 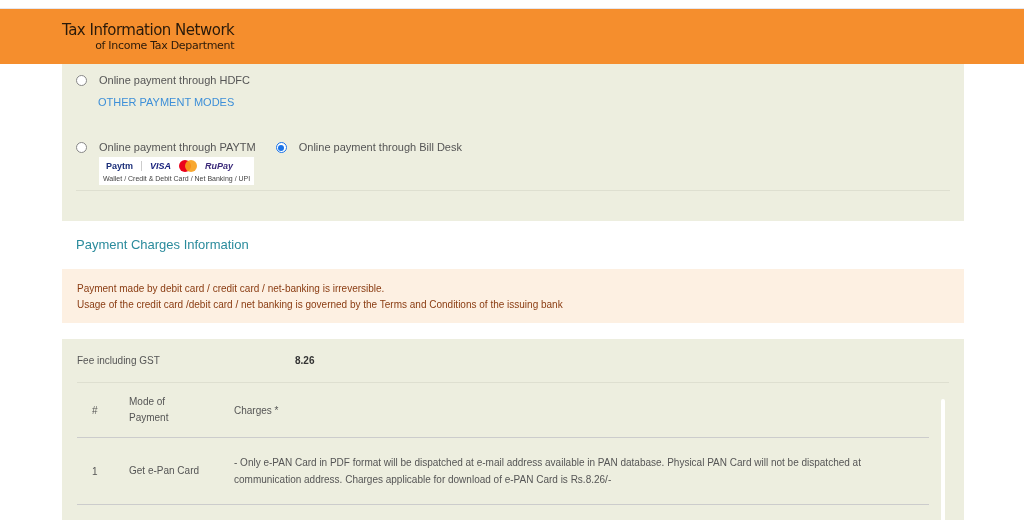 I want to click on option-label: Online payment through Bill Desk, so click(x=380, y=147).